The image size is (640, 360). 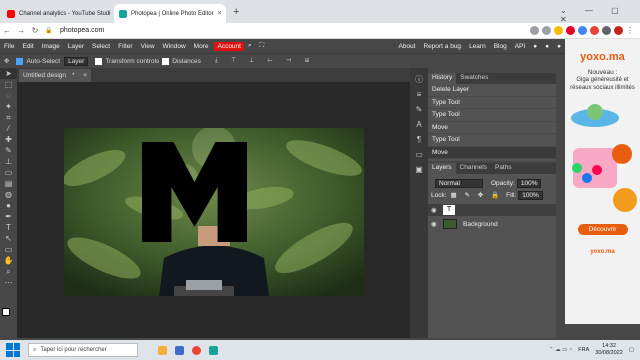 I want to click on taskbar-search-input: ⌕ Taper ici pour rechercher, so click(x=83, y=350).